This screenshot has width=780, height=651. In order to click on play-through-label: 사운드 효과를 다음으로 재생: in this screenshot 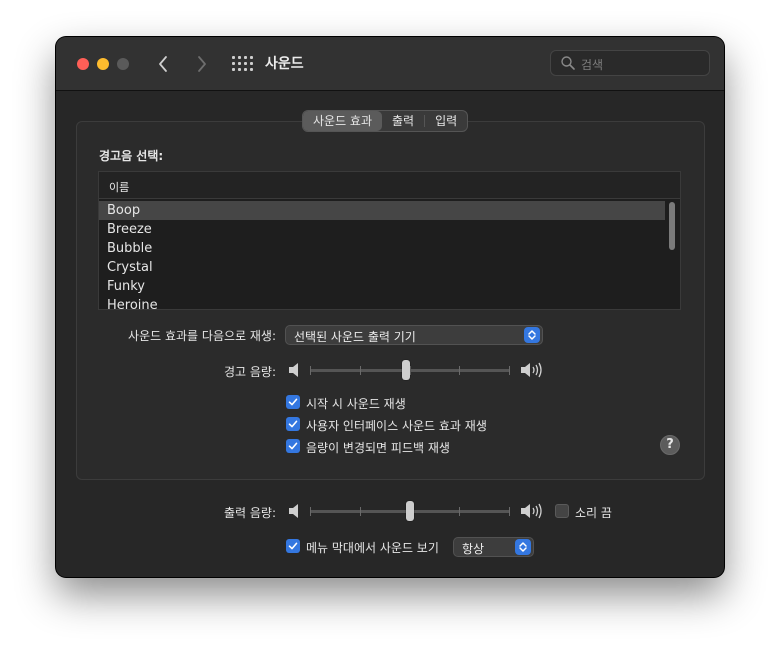, I will do `click(202, 336)`.